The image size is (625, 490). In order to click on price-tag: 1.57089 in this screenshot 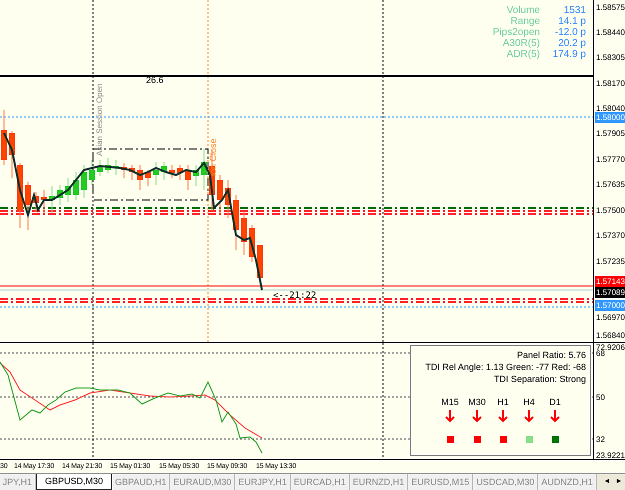, I will do `click(610, 292)`.